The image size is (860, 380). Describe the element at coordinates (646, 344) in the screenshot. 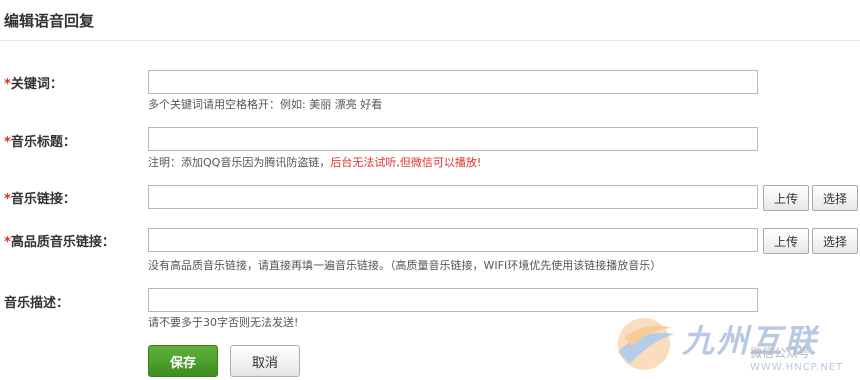

I see `watermark-logo-icon` at that location.